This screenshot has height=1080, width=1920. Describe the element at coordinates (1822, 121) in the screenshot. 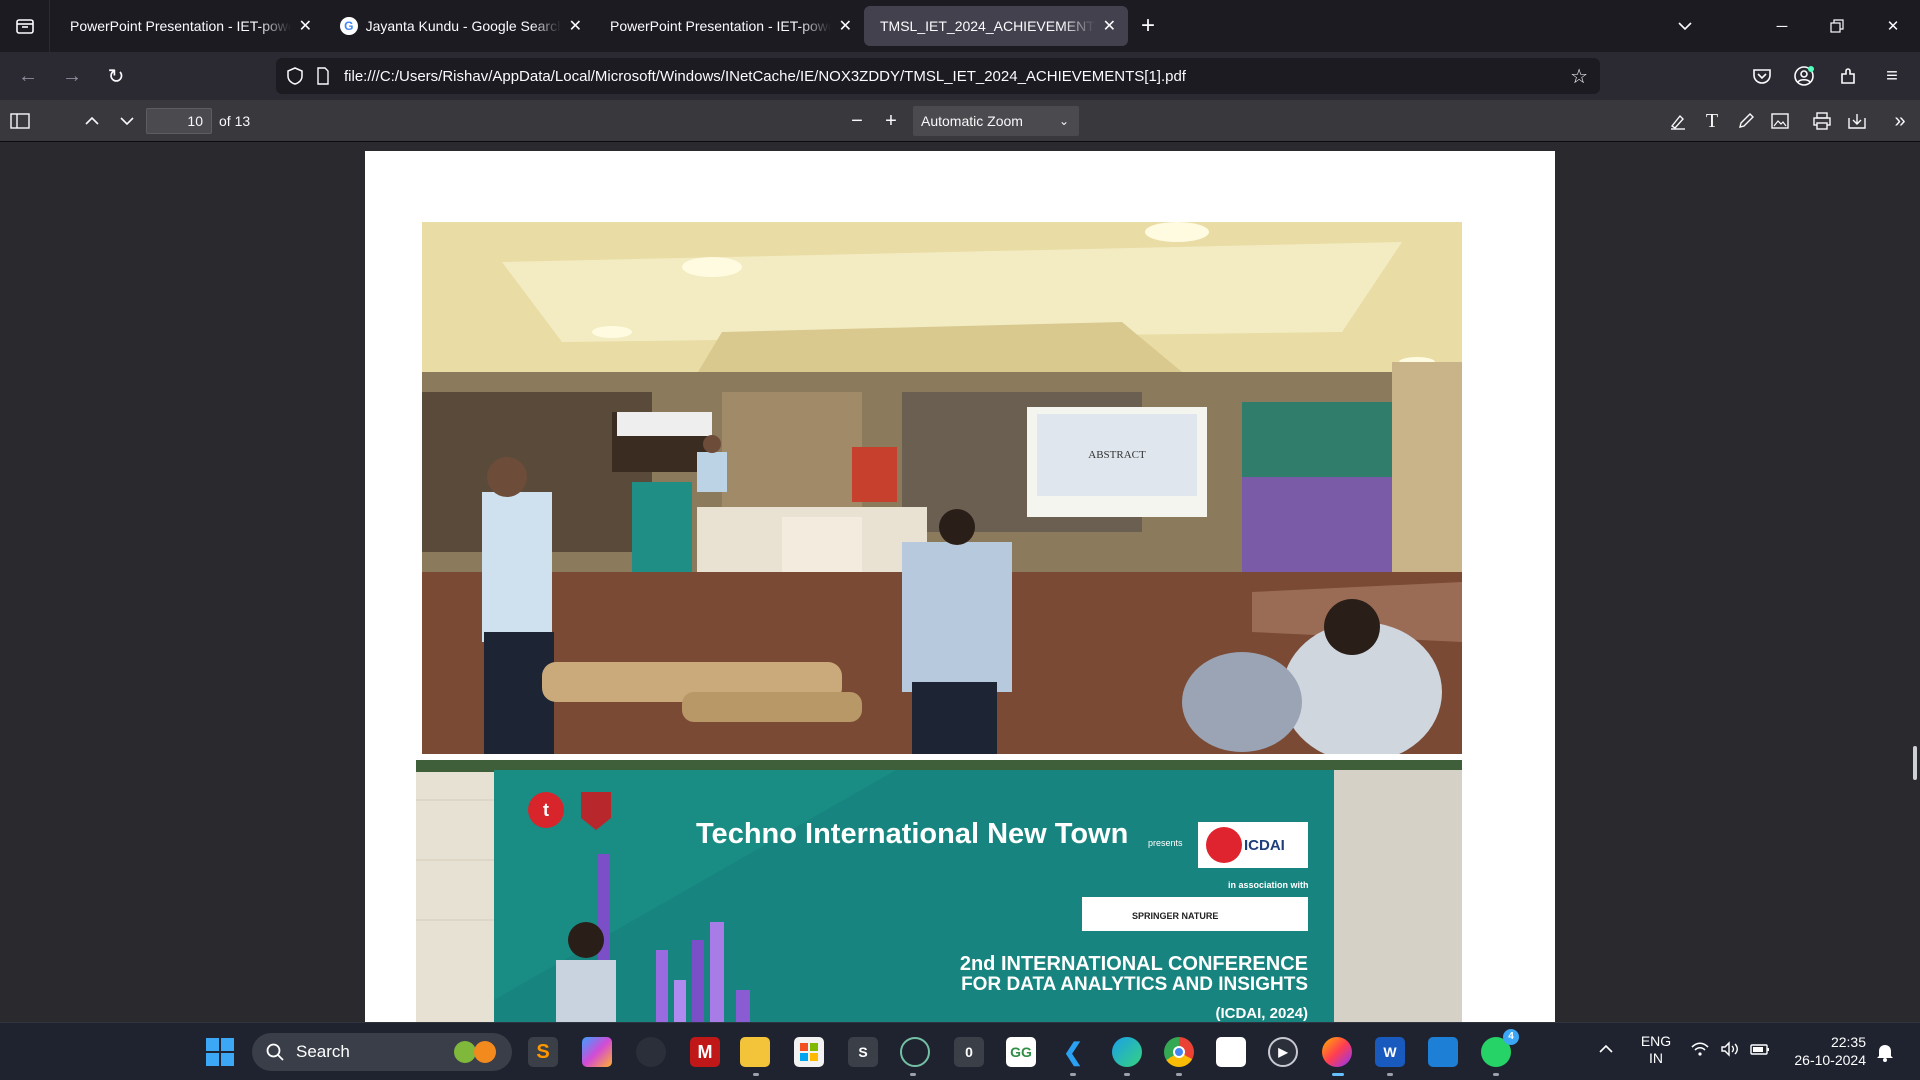

I see `print-button` at that location.